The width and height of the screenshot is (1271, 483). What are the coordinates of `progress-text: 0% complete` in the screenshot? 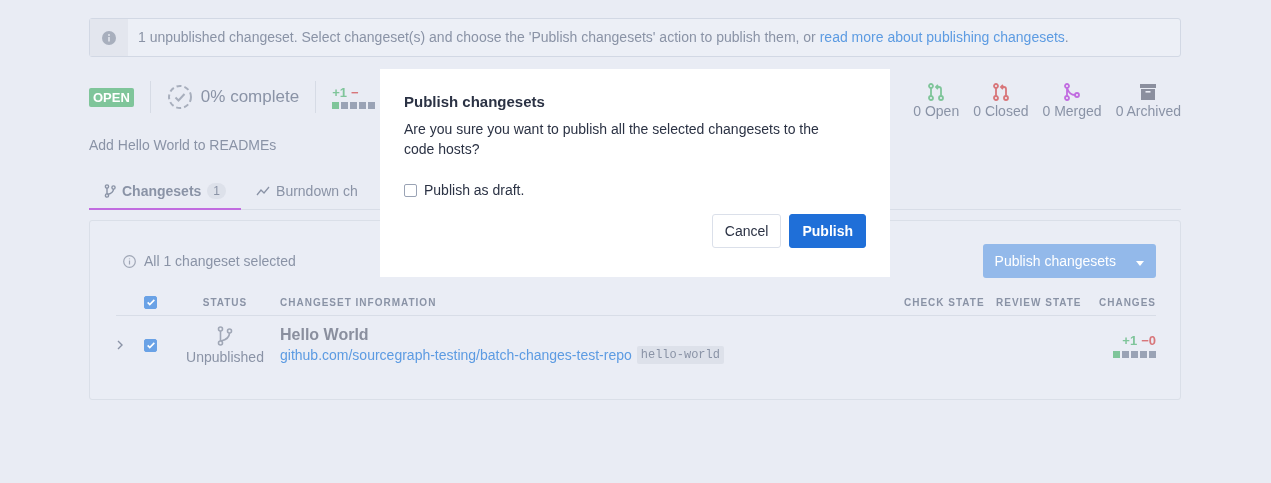 It's located at (250, 97).